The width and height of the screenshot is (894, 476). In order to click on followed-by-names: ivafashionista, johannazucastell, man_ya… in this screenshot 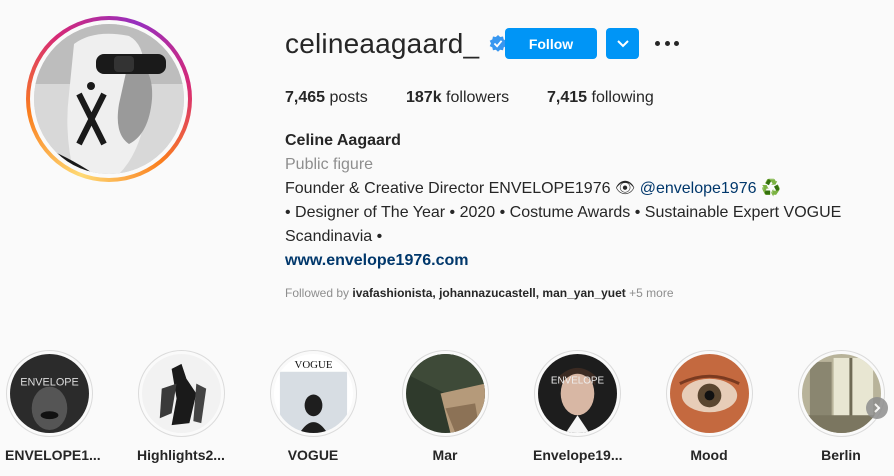, I will do `click(489, 293)`.